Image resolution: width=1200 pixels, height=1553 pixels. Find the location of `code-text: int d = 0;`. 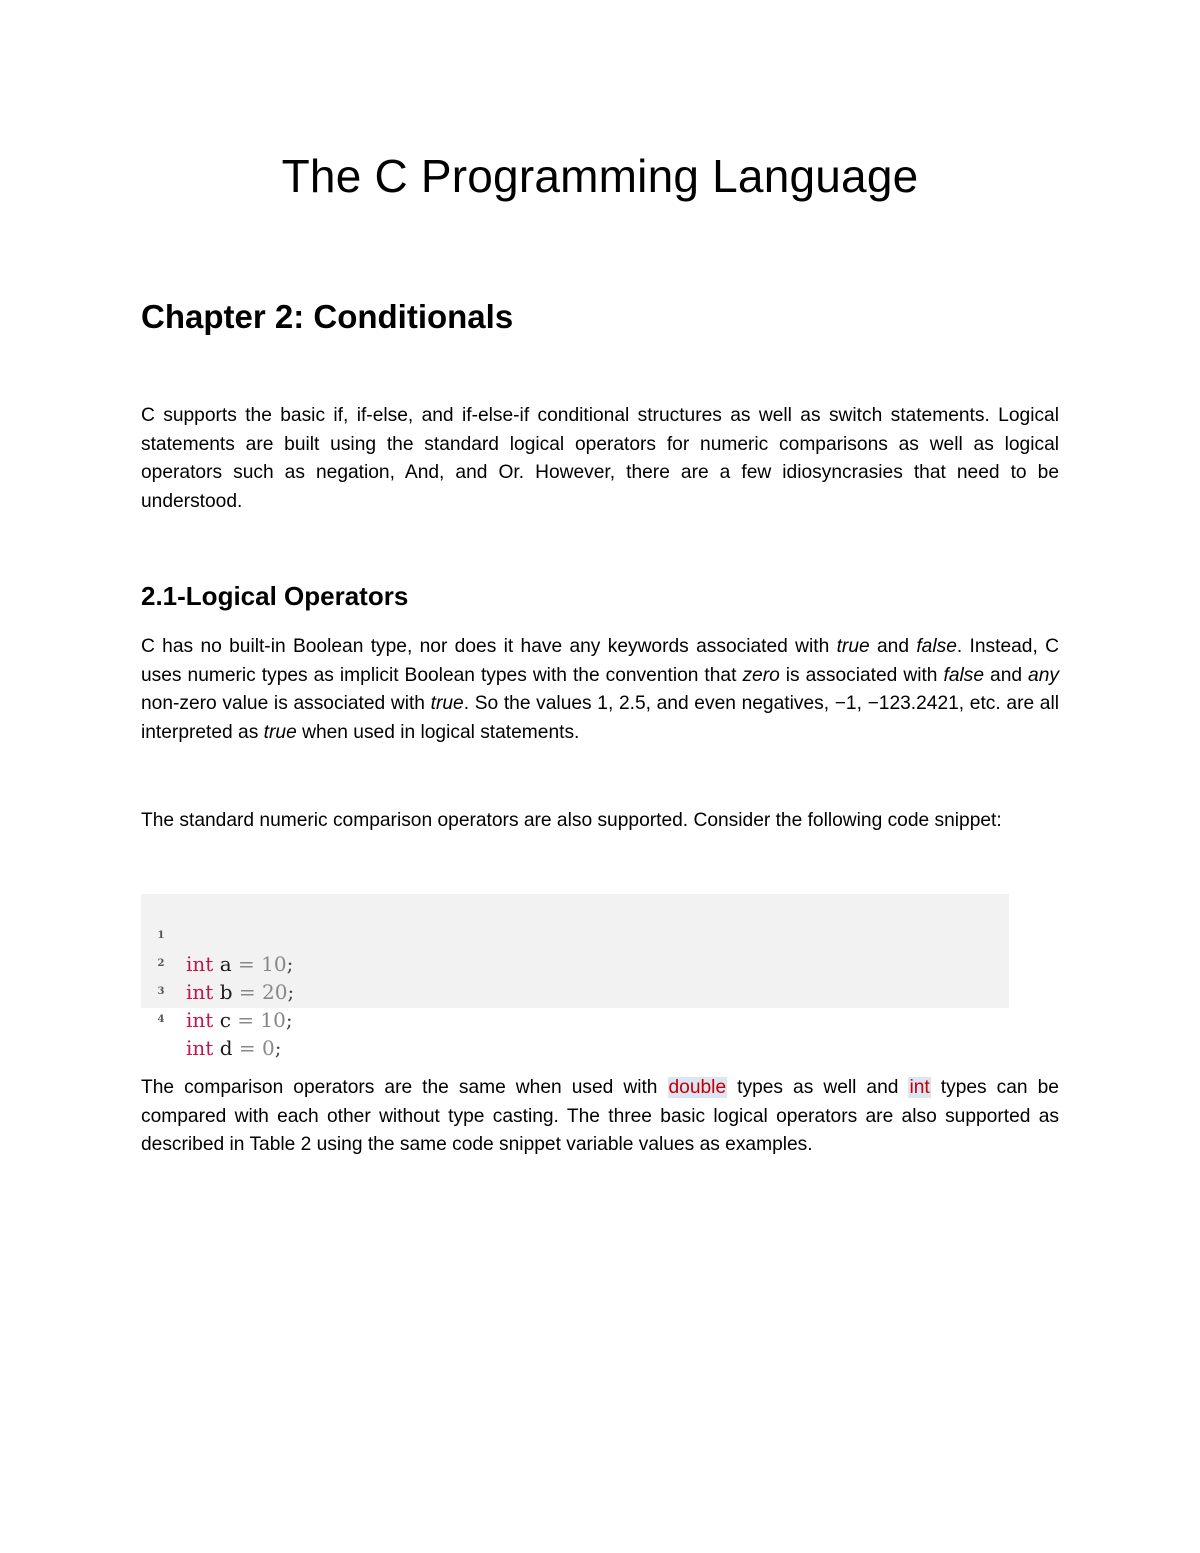

code-text: int d = 0; is located at coordinates (233, 1048).